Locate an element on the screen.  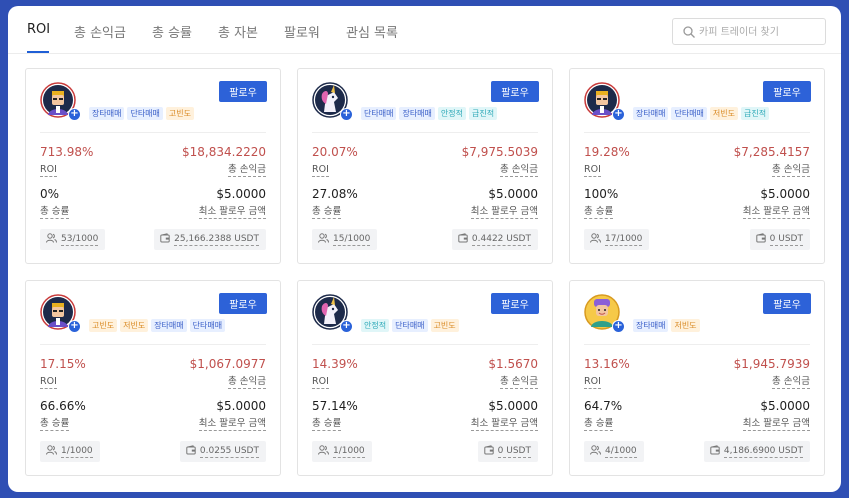
followers-count: 4/1000 is located at coordinates (614, 451).